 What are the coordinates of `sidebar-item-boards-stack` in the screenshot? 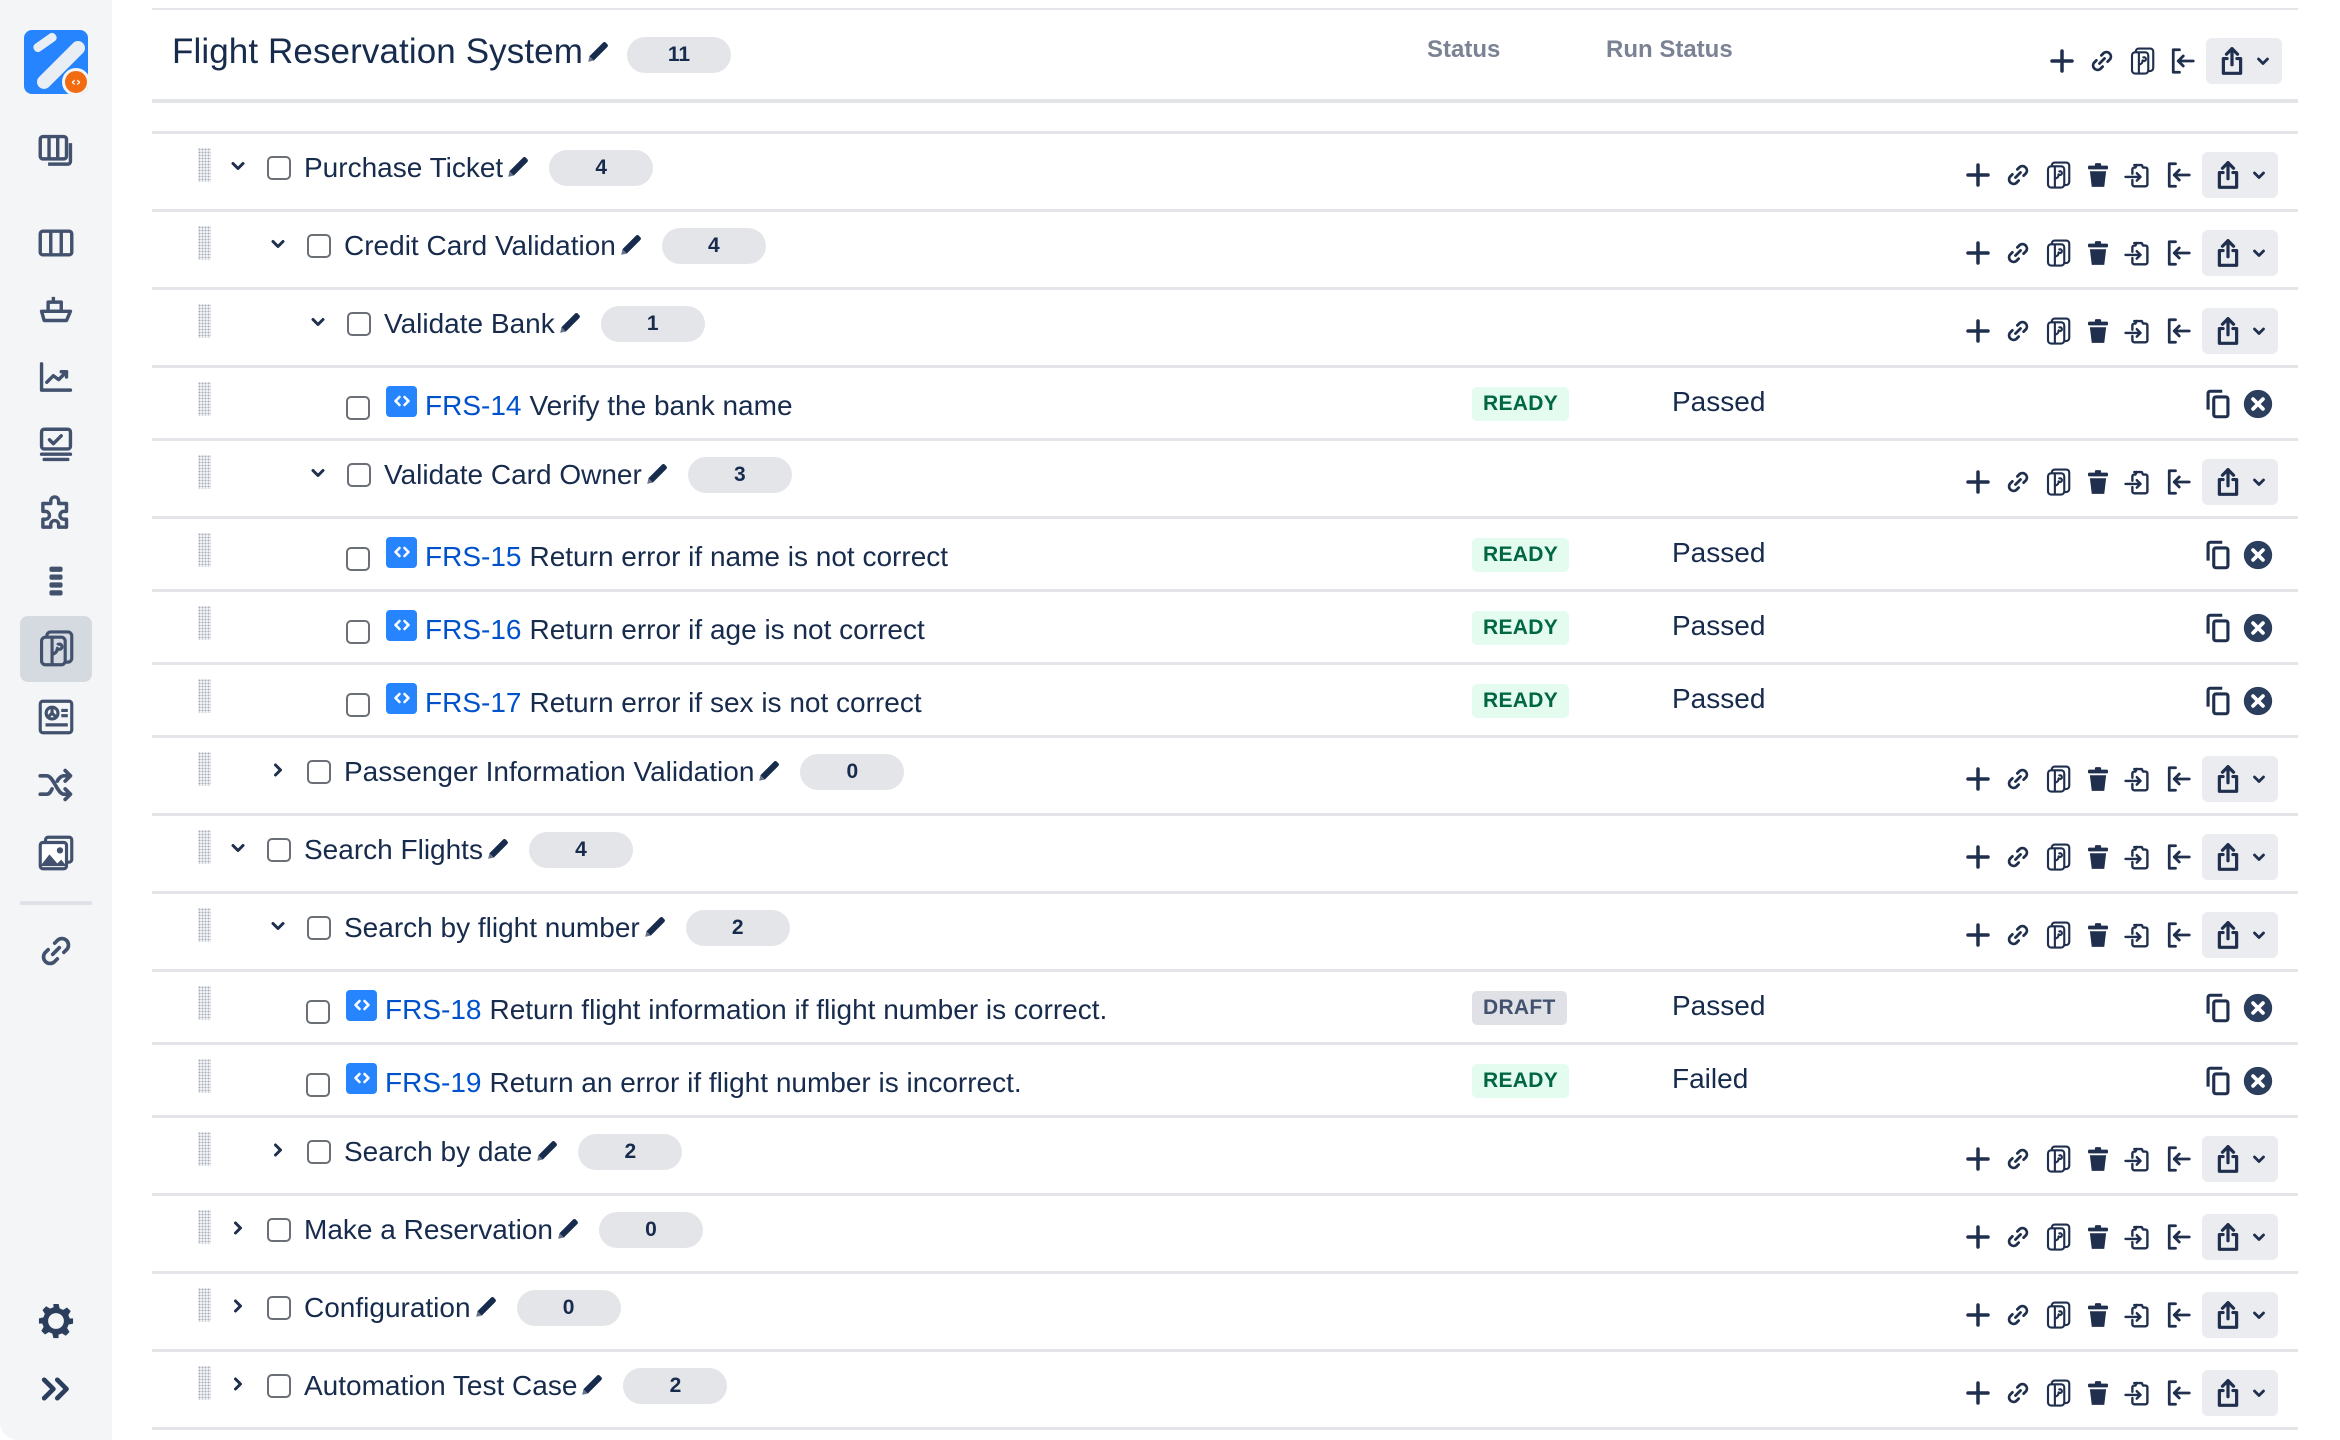 It's located at (56, 151).